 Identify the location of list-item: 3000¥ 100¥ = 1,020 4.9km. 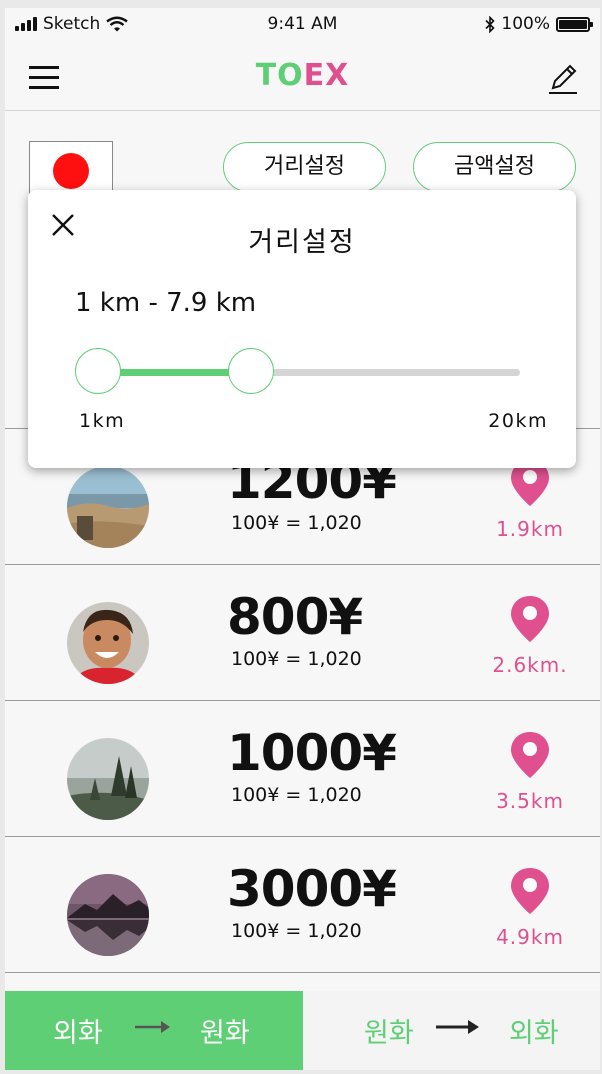
(302, 905).